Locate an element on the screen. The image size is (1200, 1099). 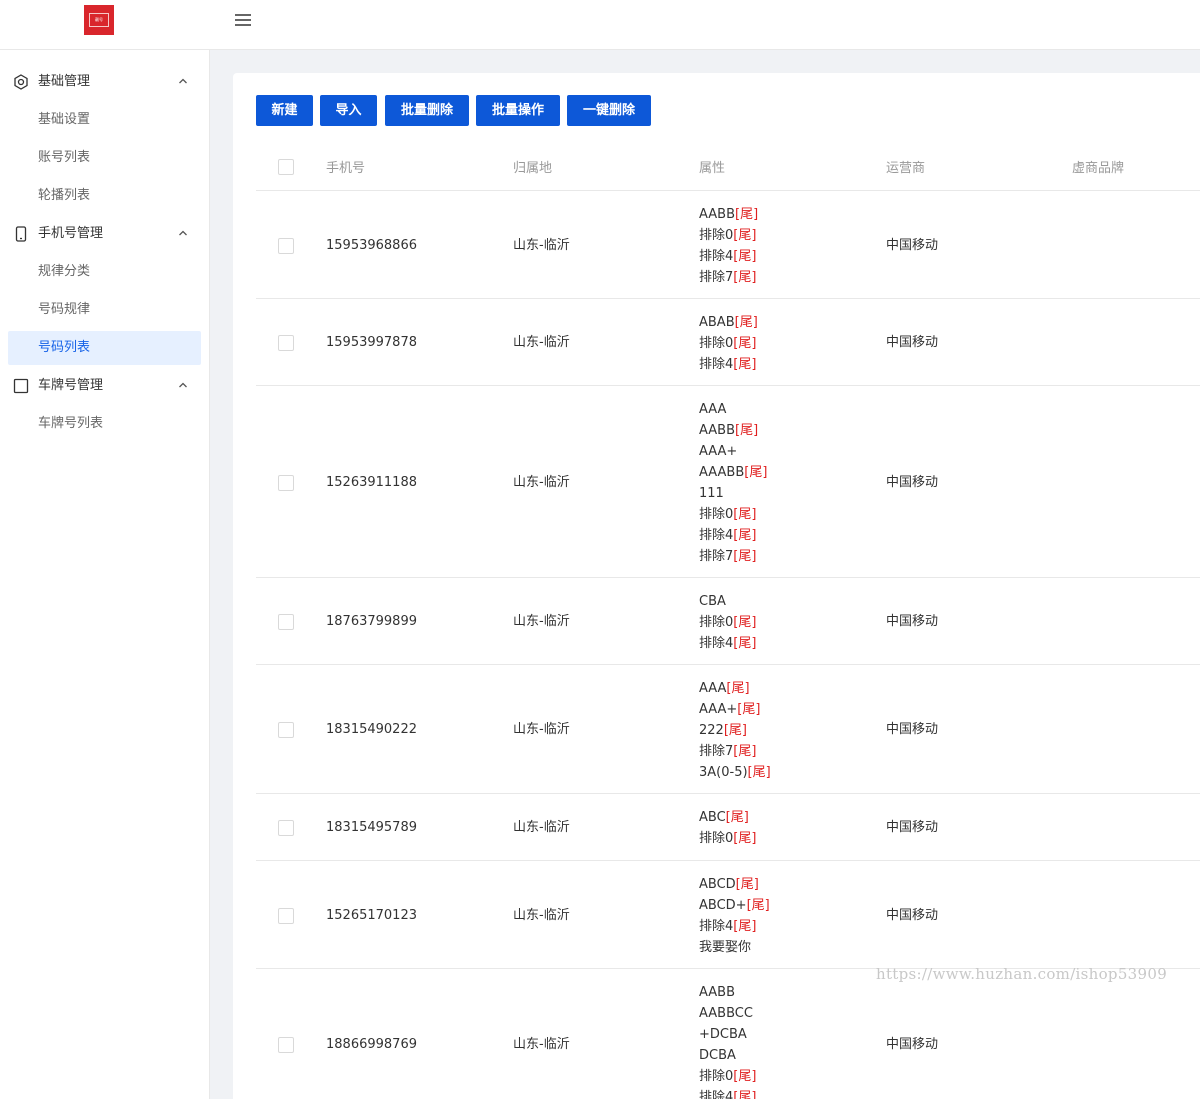
cell-attributes: ABAB[尾] 排除0[尾] 排除4[尾] is located at coordinates (728, 343).